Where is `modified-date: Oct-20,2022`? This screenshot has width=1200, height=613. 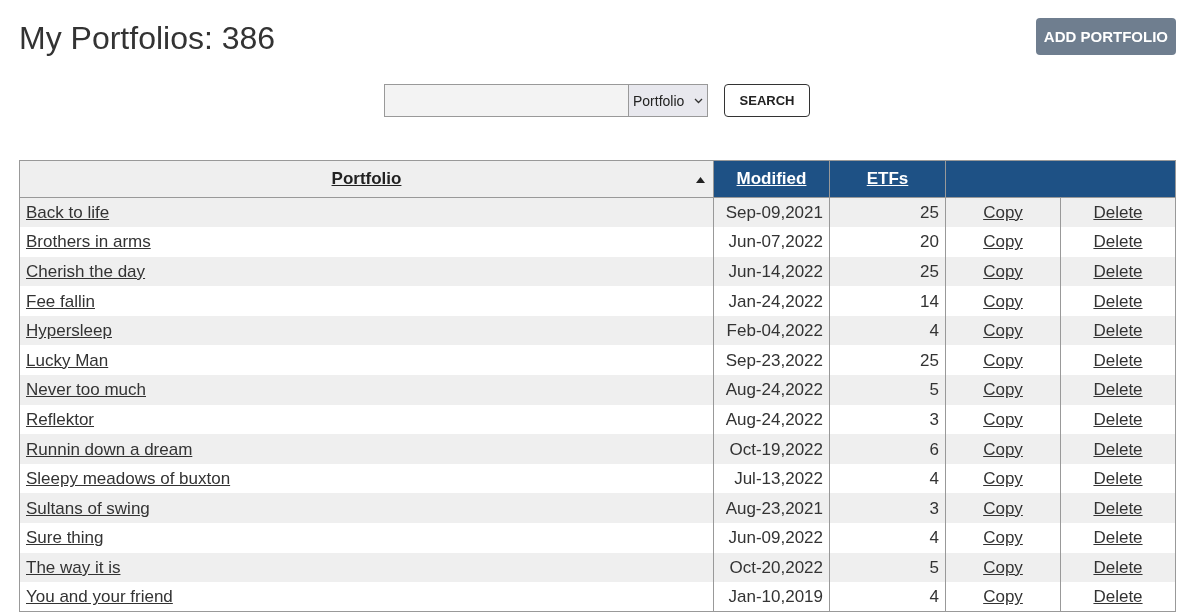
modified-date: Oct-20,2022 is located at coordinates (776, 567).